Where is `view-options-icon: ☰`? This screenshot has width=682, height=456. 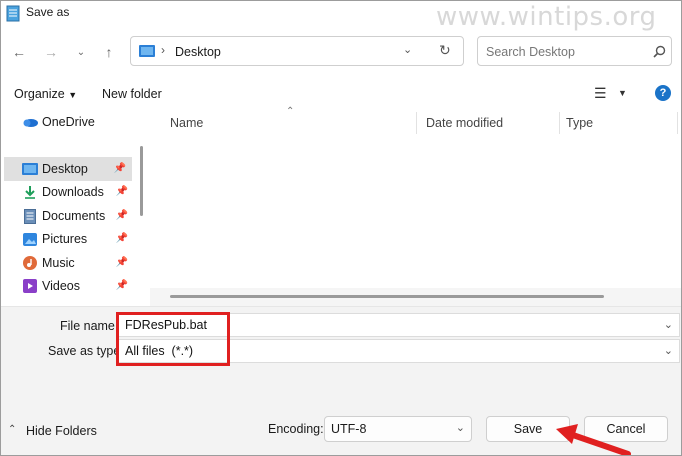
view-options-icon: ☰ is located at coordinates (600, 93).